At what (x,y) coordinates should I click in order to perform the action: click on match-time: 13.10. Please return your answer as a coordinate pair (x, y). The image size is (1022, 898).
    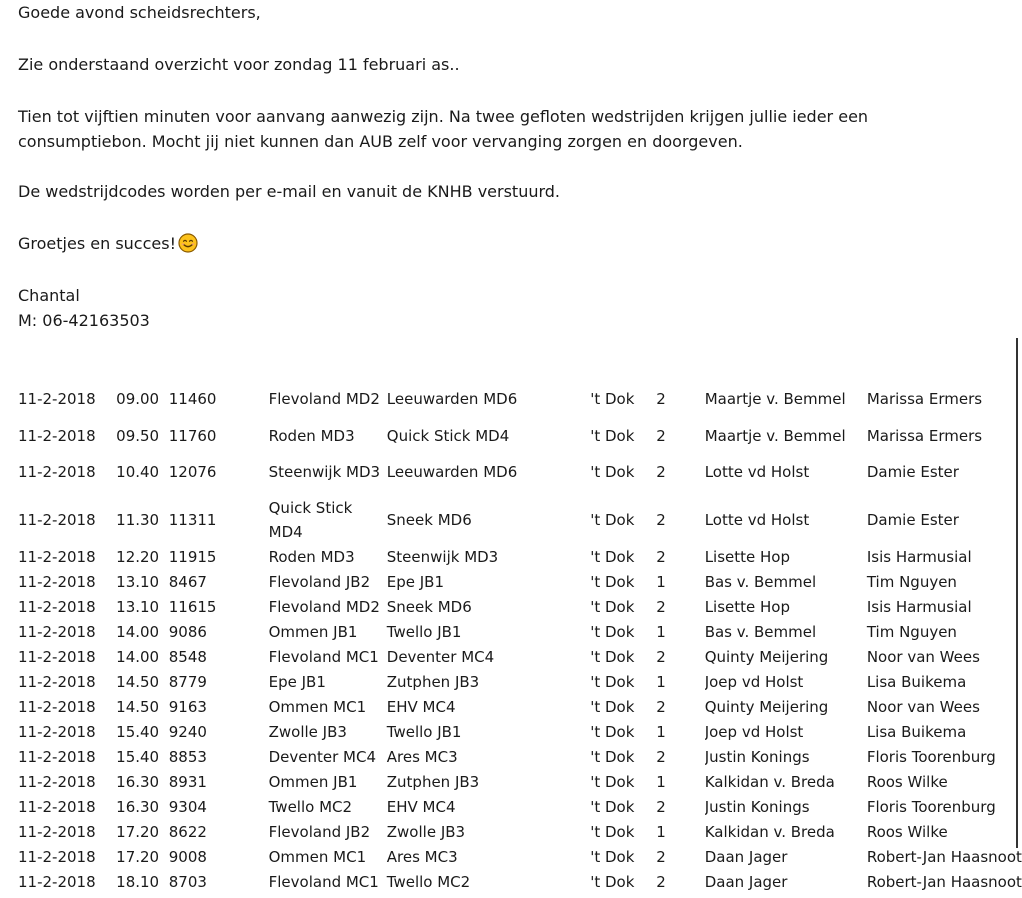
    Looking at the image, I should click on (138, 606).